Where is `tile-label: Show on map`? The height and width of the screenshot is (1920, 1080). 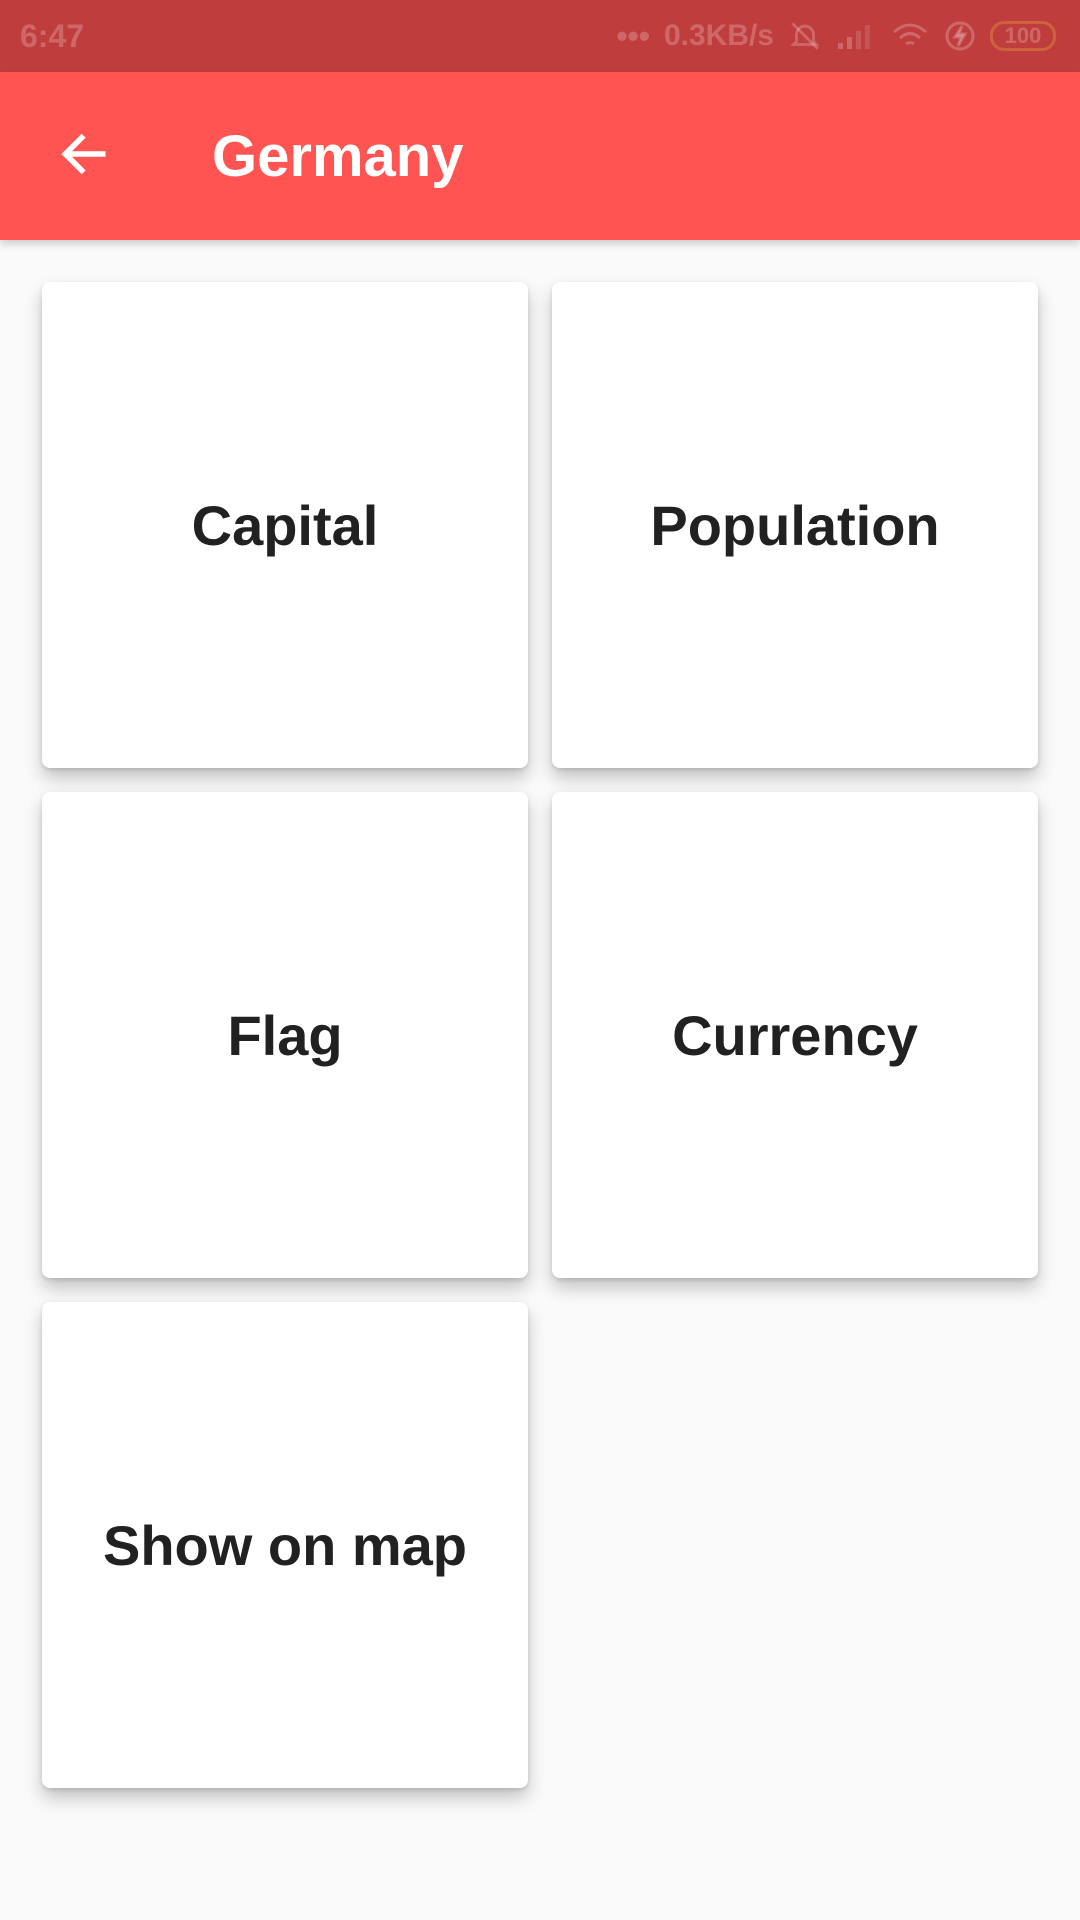 tile-label: Show on map is located at coordinates (285, 1545).